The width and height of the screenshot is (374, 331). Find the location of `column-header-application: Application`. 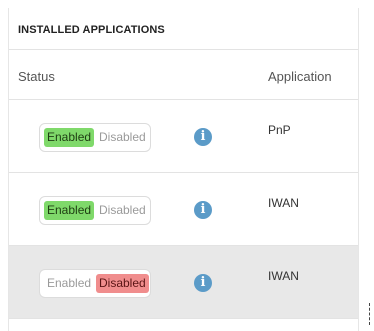

column-header-application: Application is located at coordinates (300, 76).